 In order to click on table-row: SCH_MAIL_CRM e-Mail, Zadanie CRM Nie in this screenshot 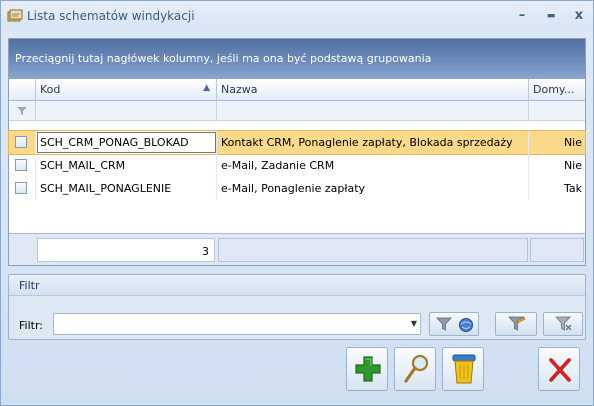, I will do `click(297, 165)`.